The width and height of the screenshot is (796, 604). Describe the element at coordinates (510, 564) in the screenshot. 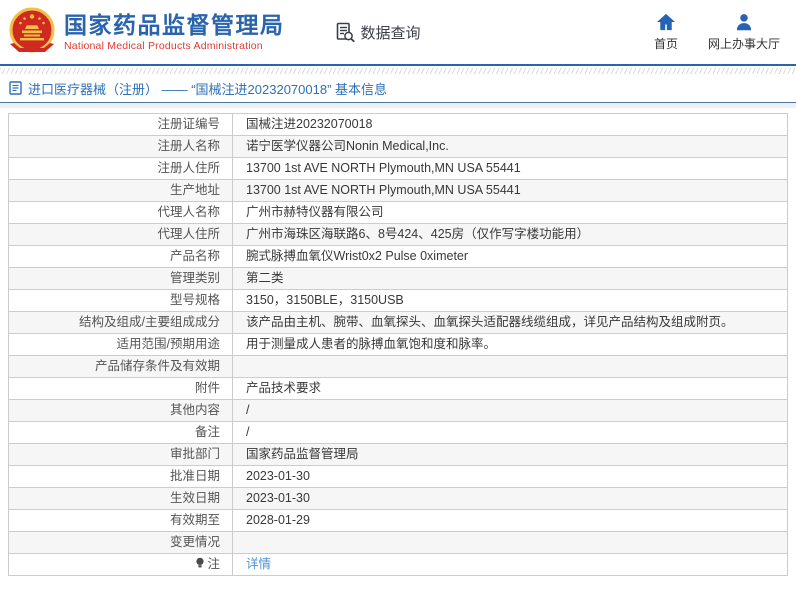

I see `row-value: 详情` at that location.